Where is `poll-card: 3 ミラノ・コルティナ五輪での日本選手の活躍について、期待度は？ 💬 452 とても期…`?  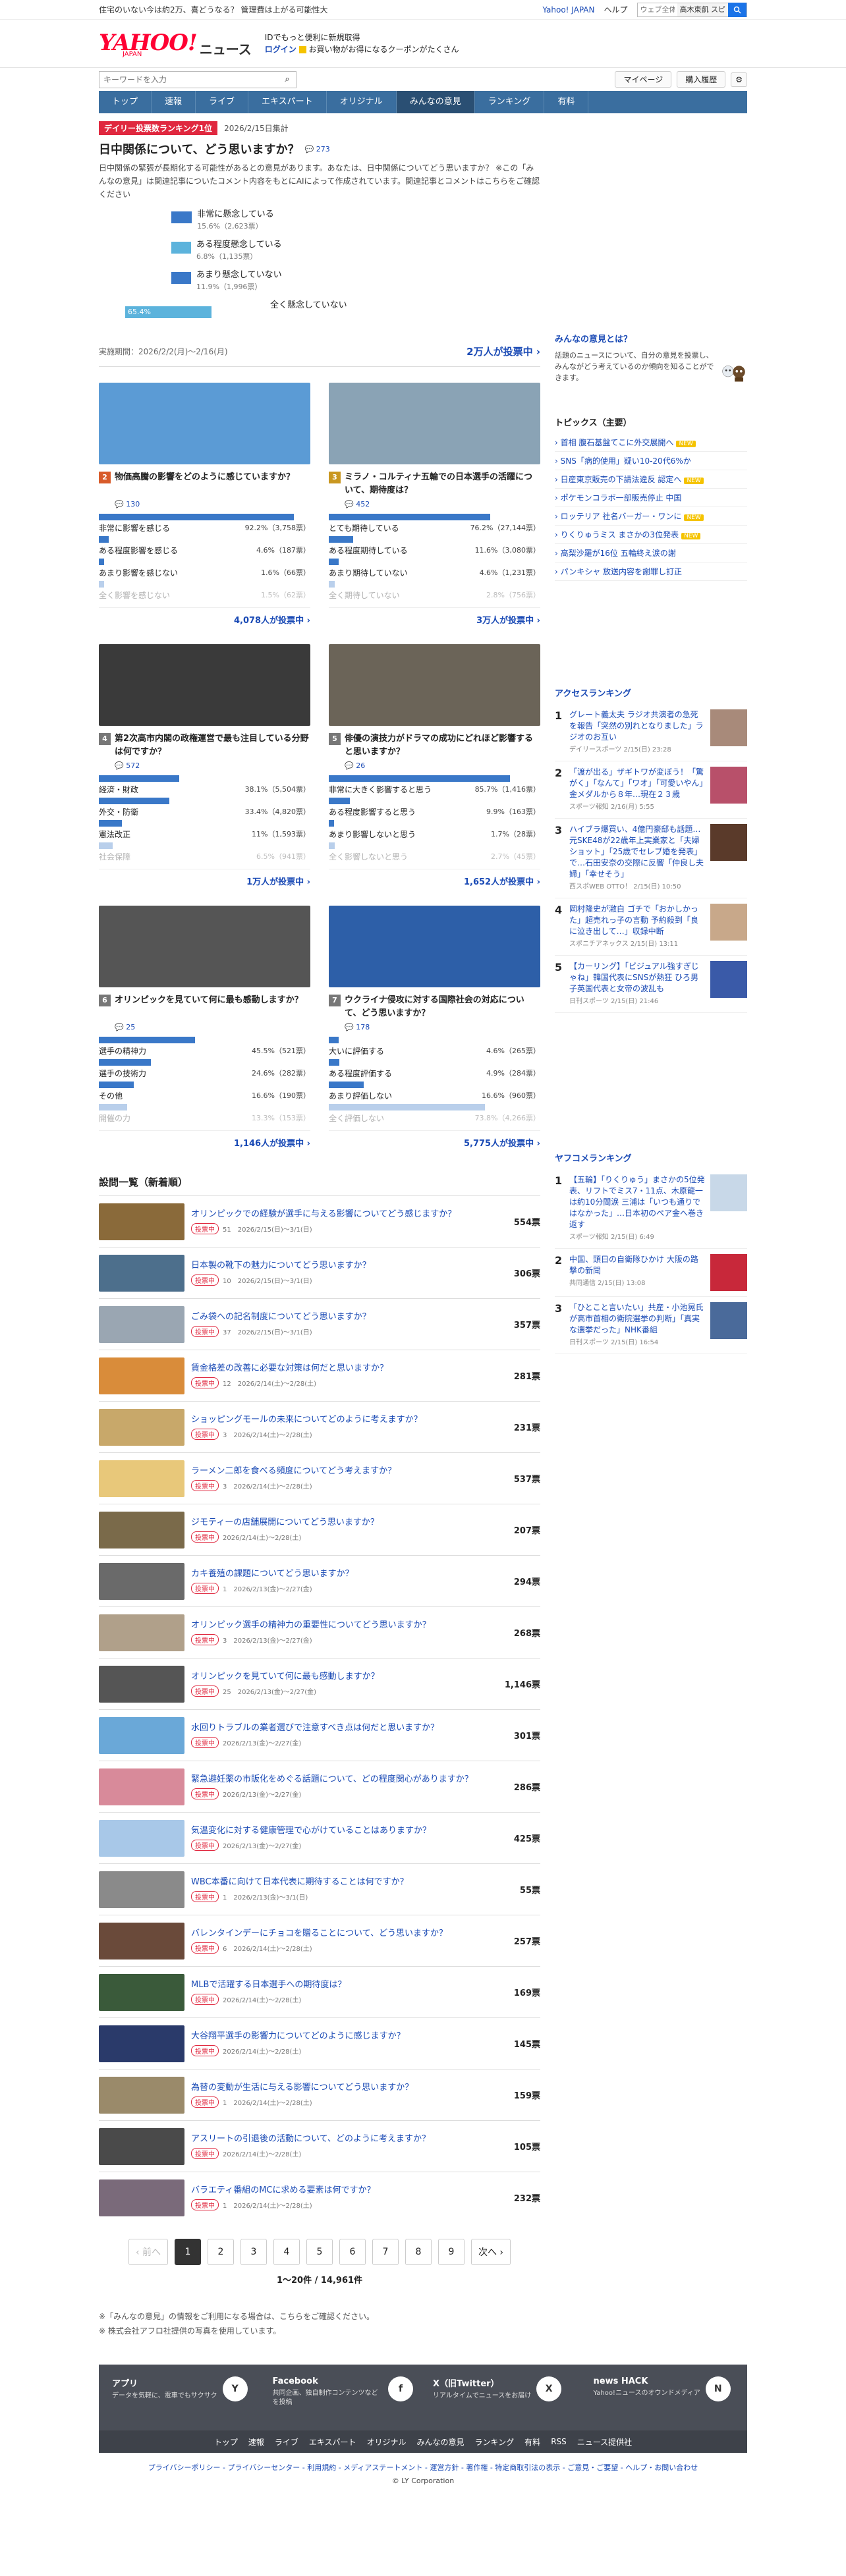 poll-card: 3 ミラノ・コルティナ五輪での日本選手の活躍について、期待度は？ 💬 452 とても期… is located at coordinates (434, 504).